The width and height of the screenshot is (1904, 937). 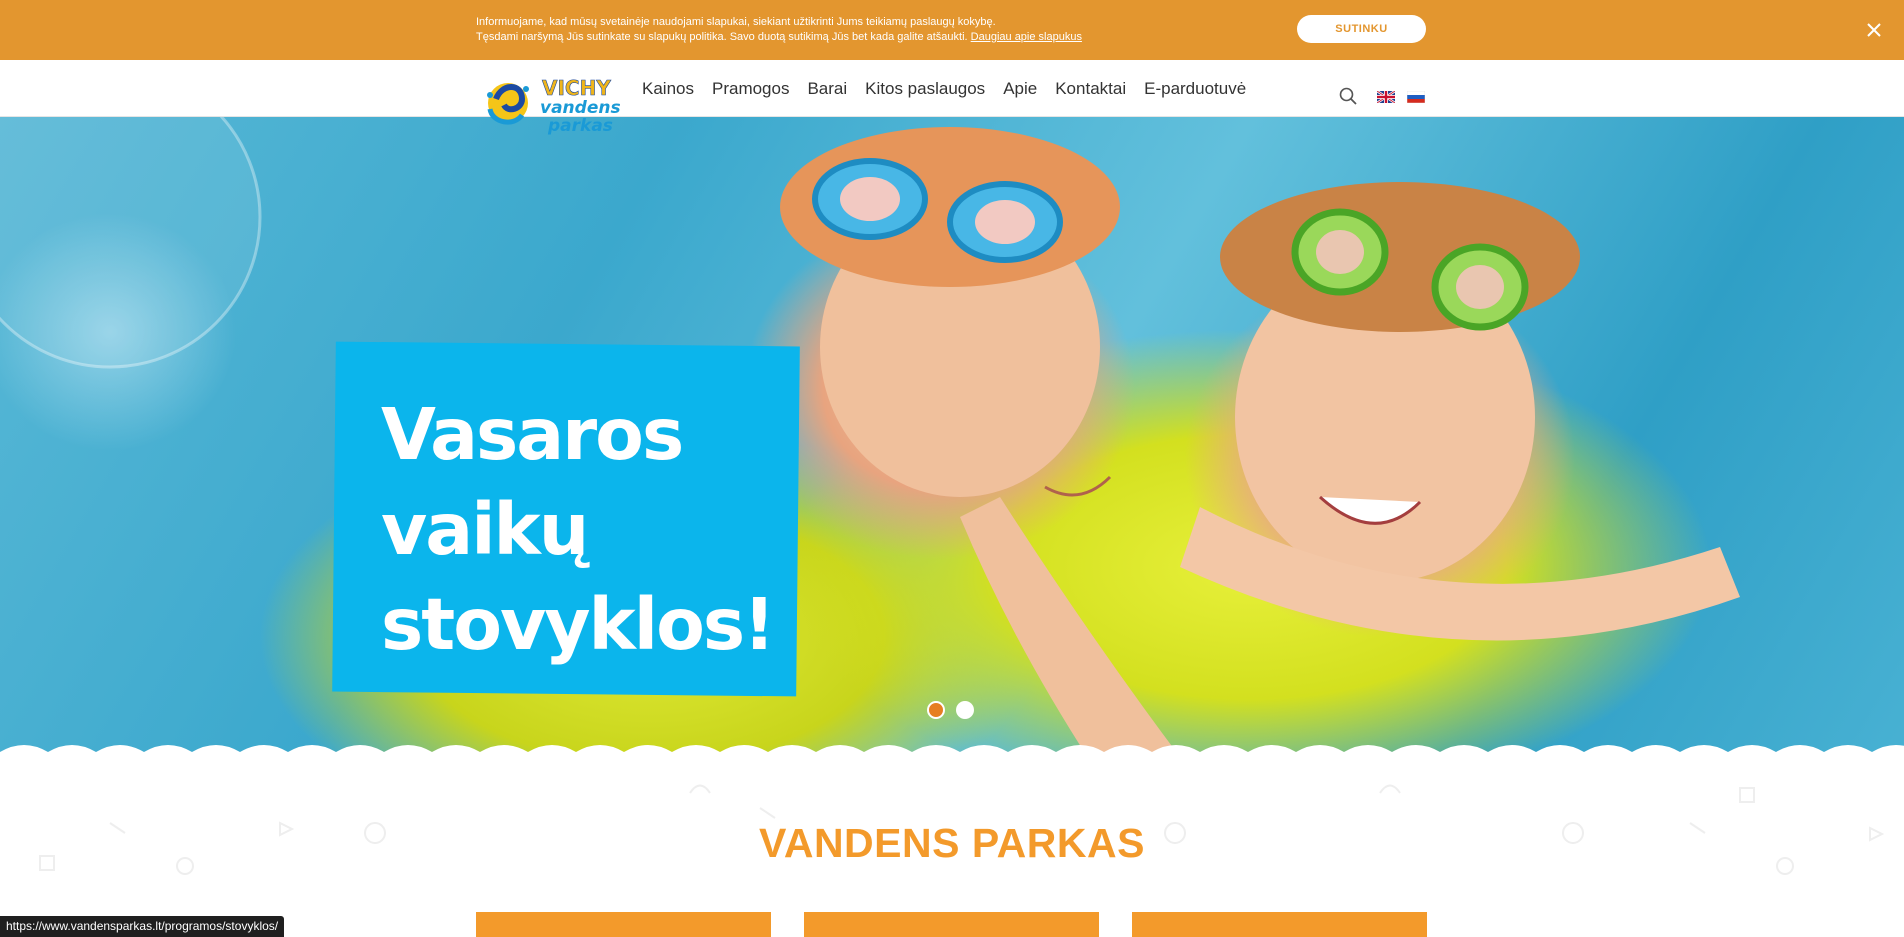 I want to click on search-icon, so click(x=1348, y=96).